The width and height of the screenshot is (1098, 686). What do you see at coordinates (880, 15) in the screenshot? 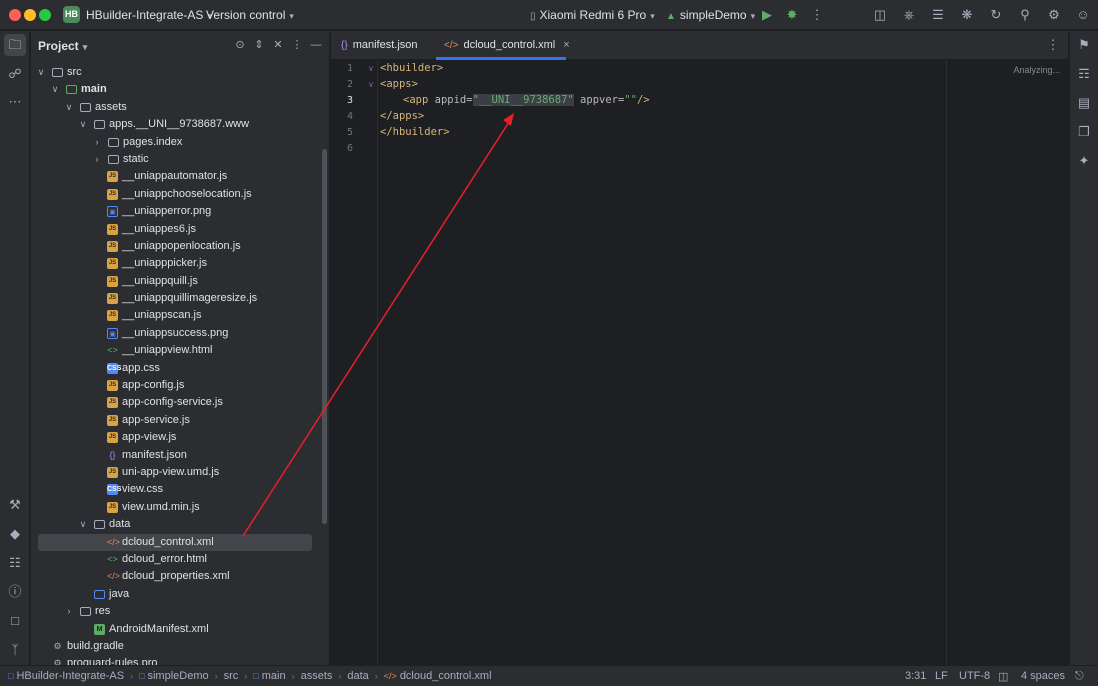
I see `device-manager-icon: ◫` at bounding box center [880, 15].